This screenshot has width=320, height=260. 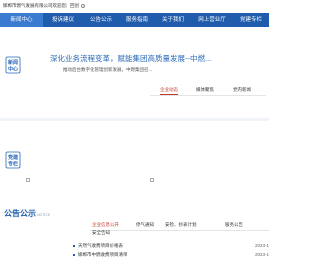 I want to click on tab-inspection-plan: 安检、抄表计划, so click(x=181, y=225).